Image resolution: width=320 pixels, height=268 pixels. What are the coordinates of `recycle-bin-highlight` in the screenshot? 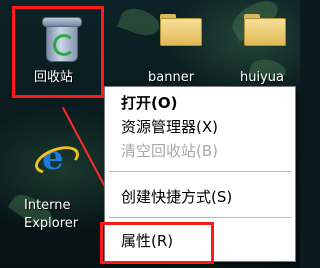 It's located at (58, 52).